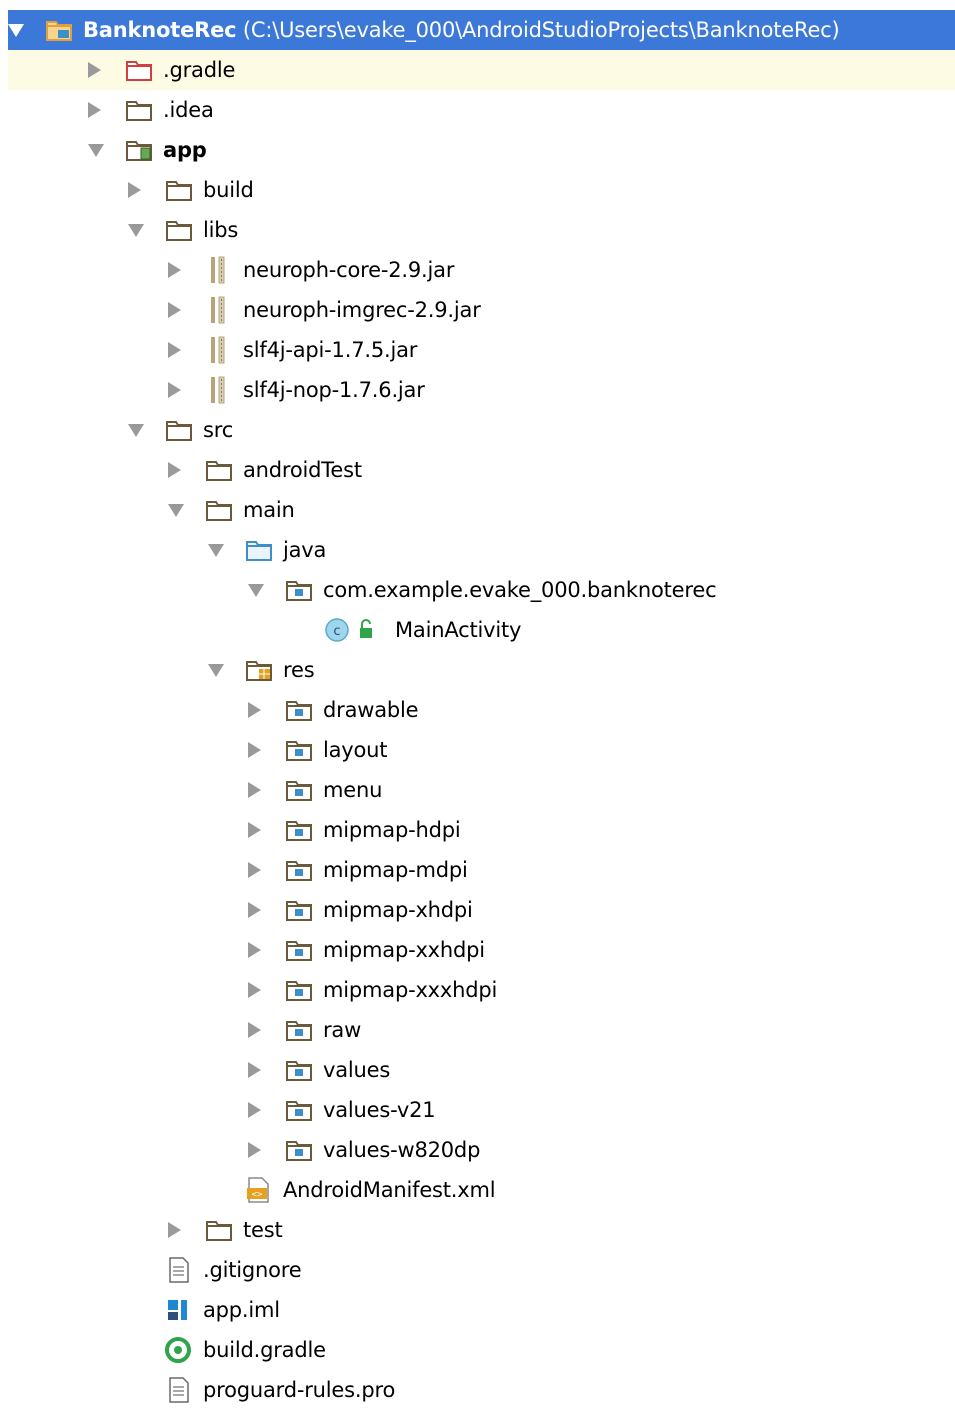  Describe the element at coordinates (481, 830) in the screenshot. I see `tree-row: mipmap-hdpi` at that location.